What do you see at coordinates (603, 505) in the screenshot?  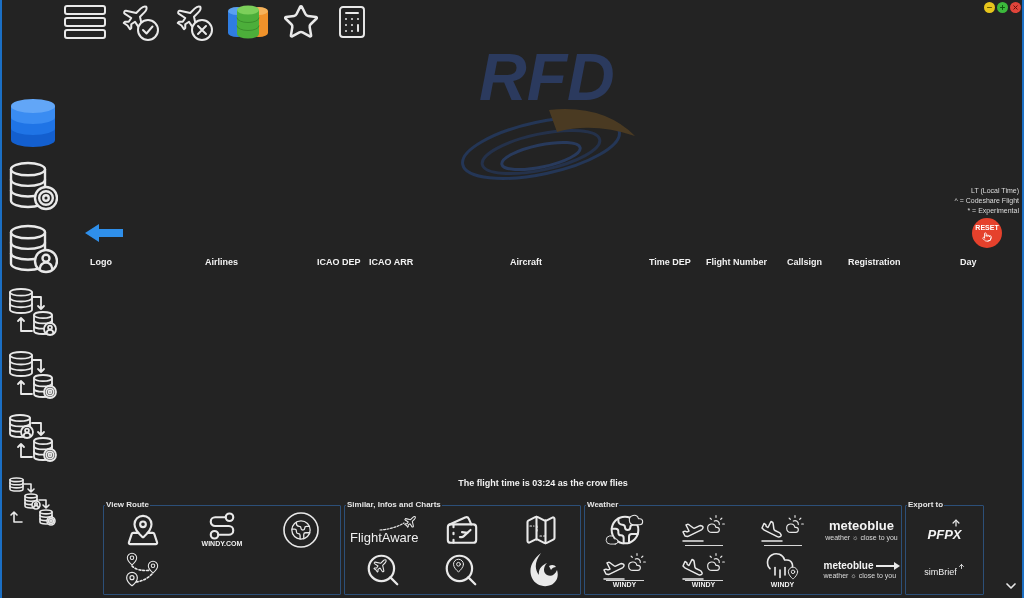 I see `panel-title: Weather` at bounding box center [603, 505].